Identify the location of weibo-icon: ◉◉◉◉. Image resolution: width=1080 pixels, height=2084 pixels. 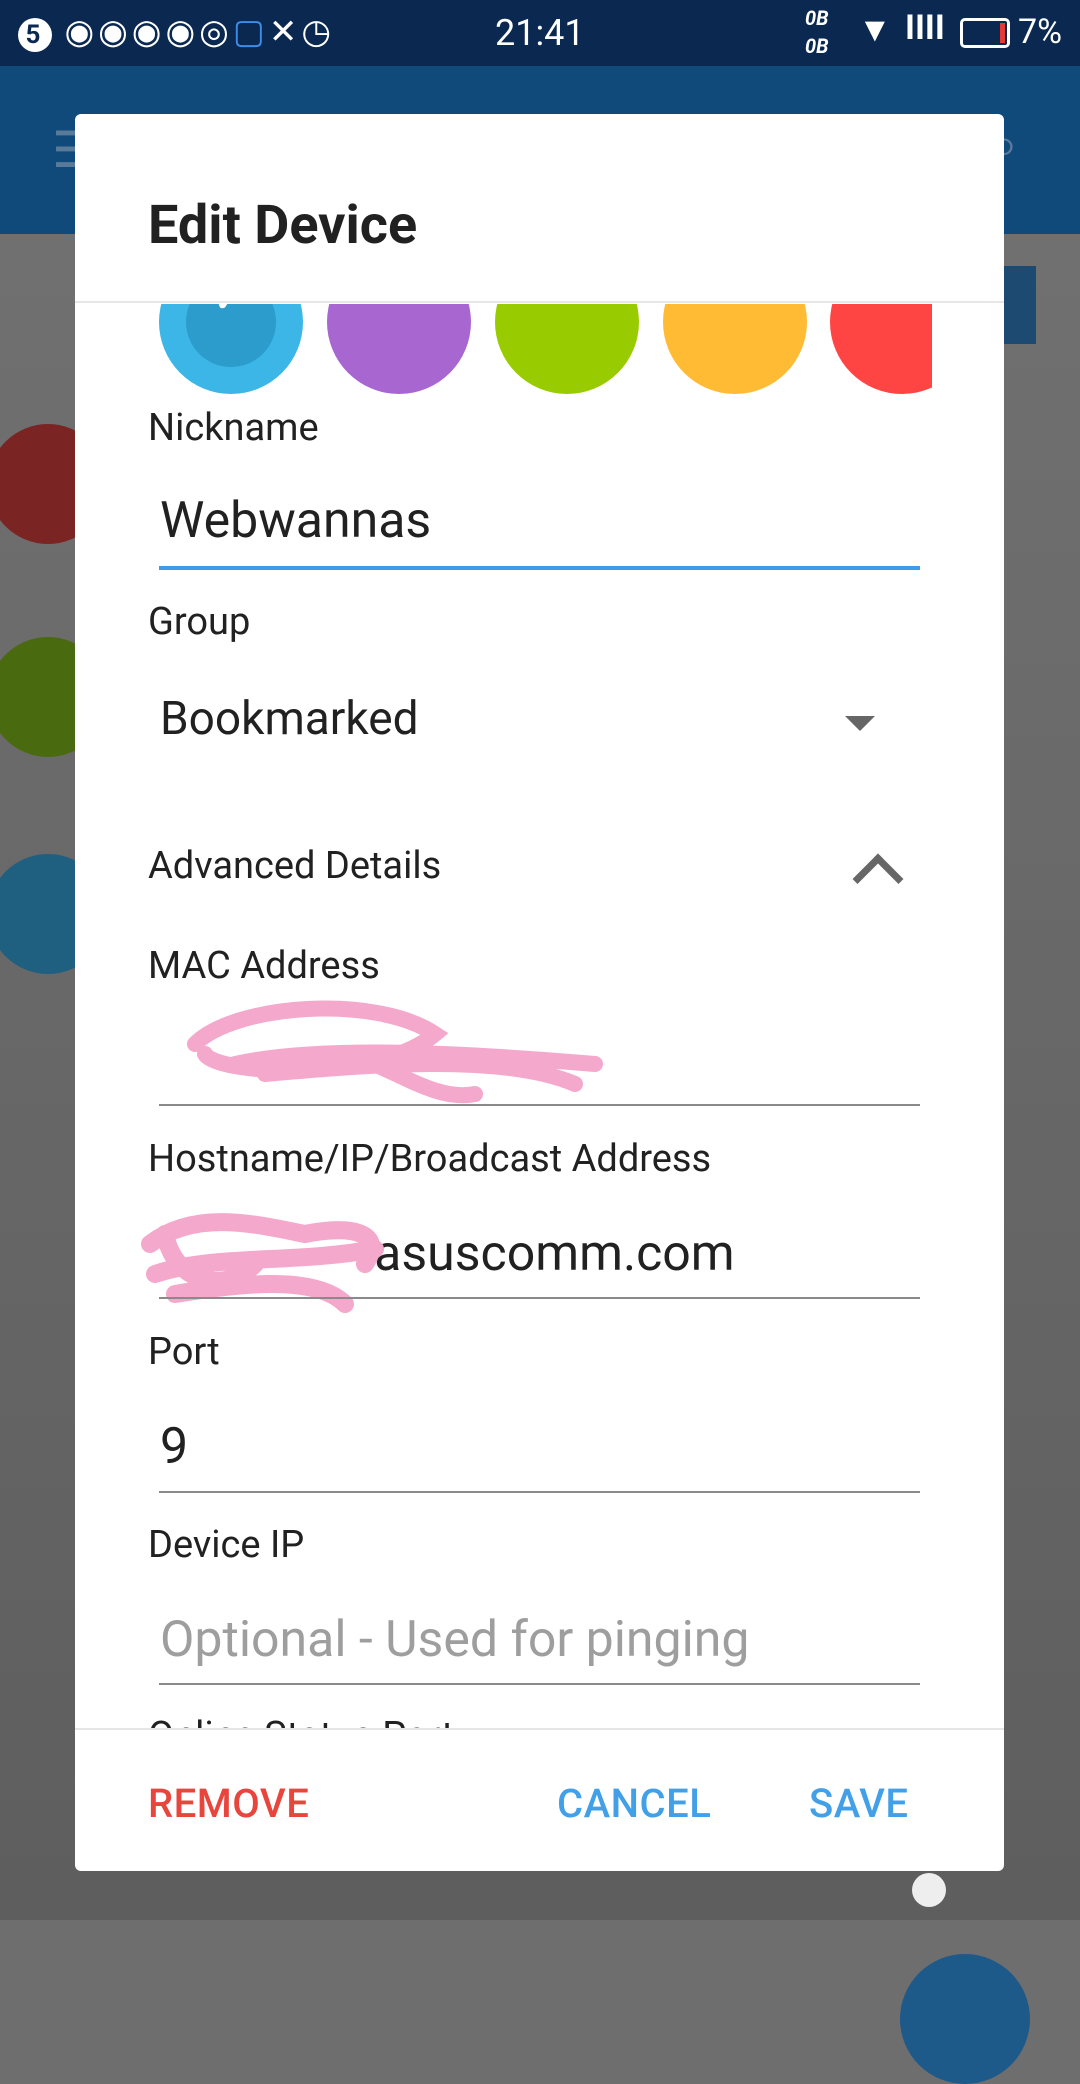
(132, 32).